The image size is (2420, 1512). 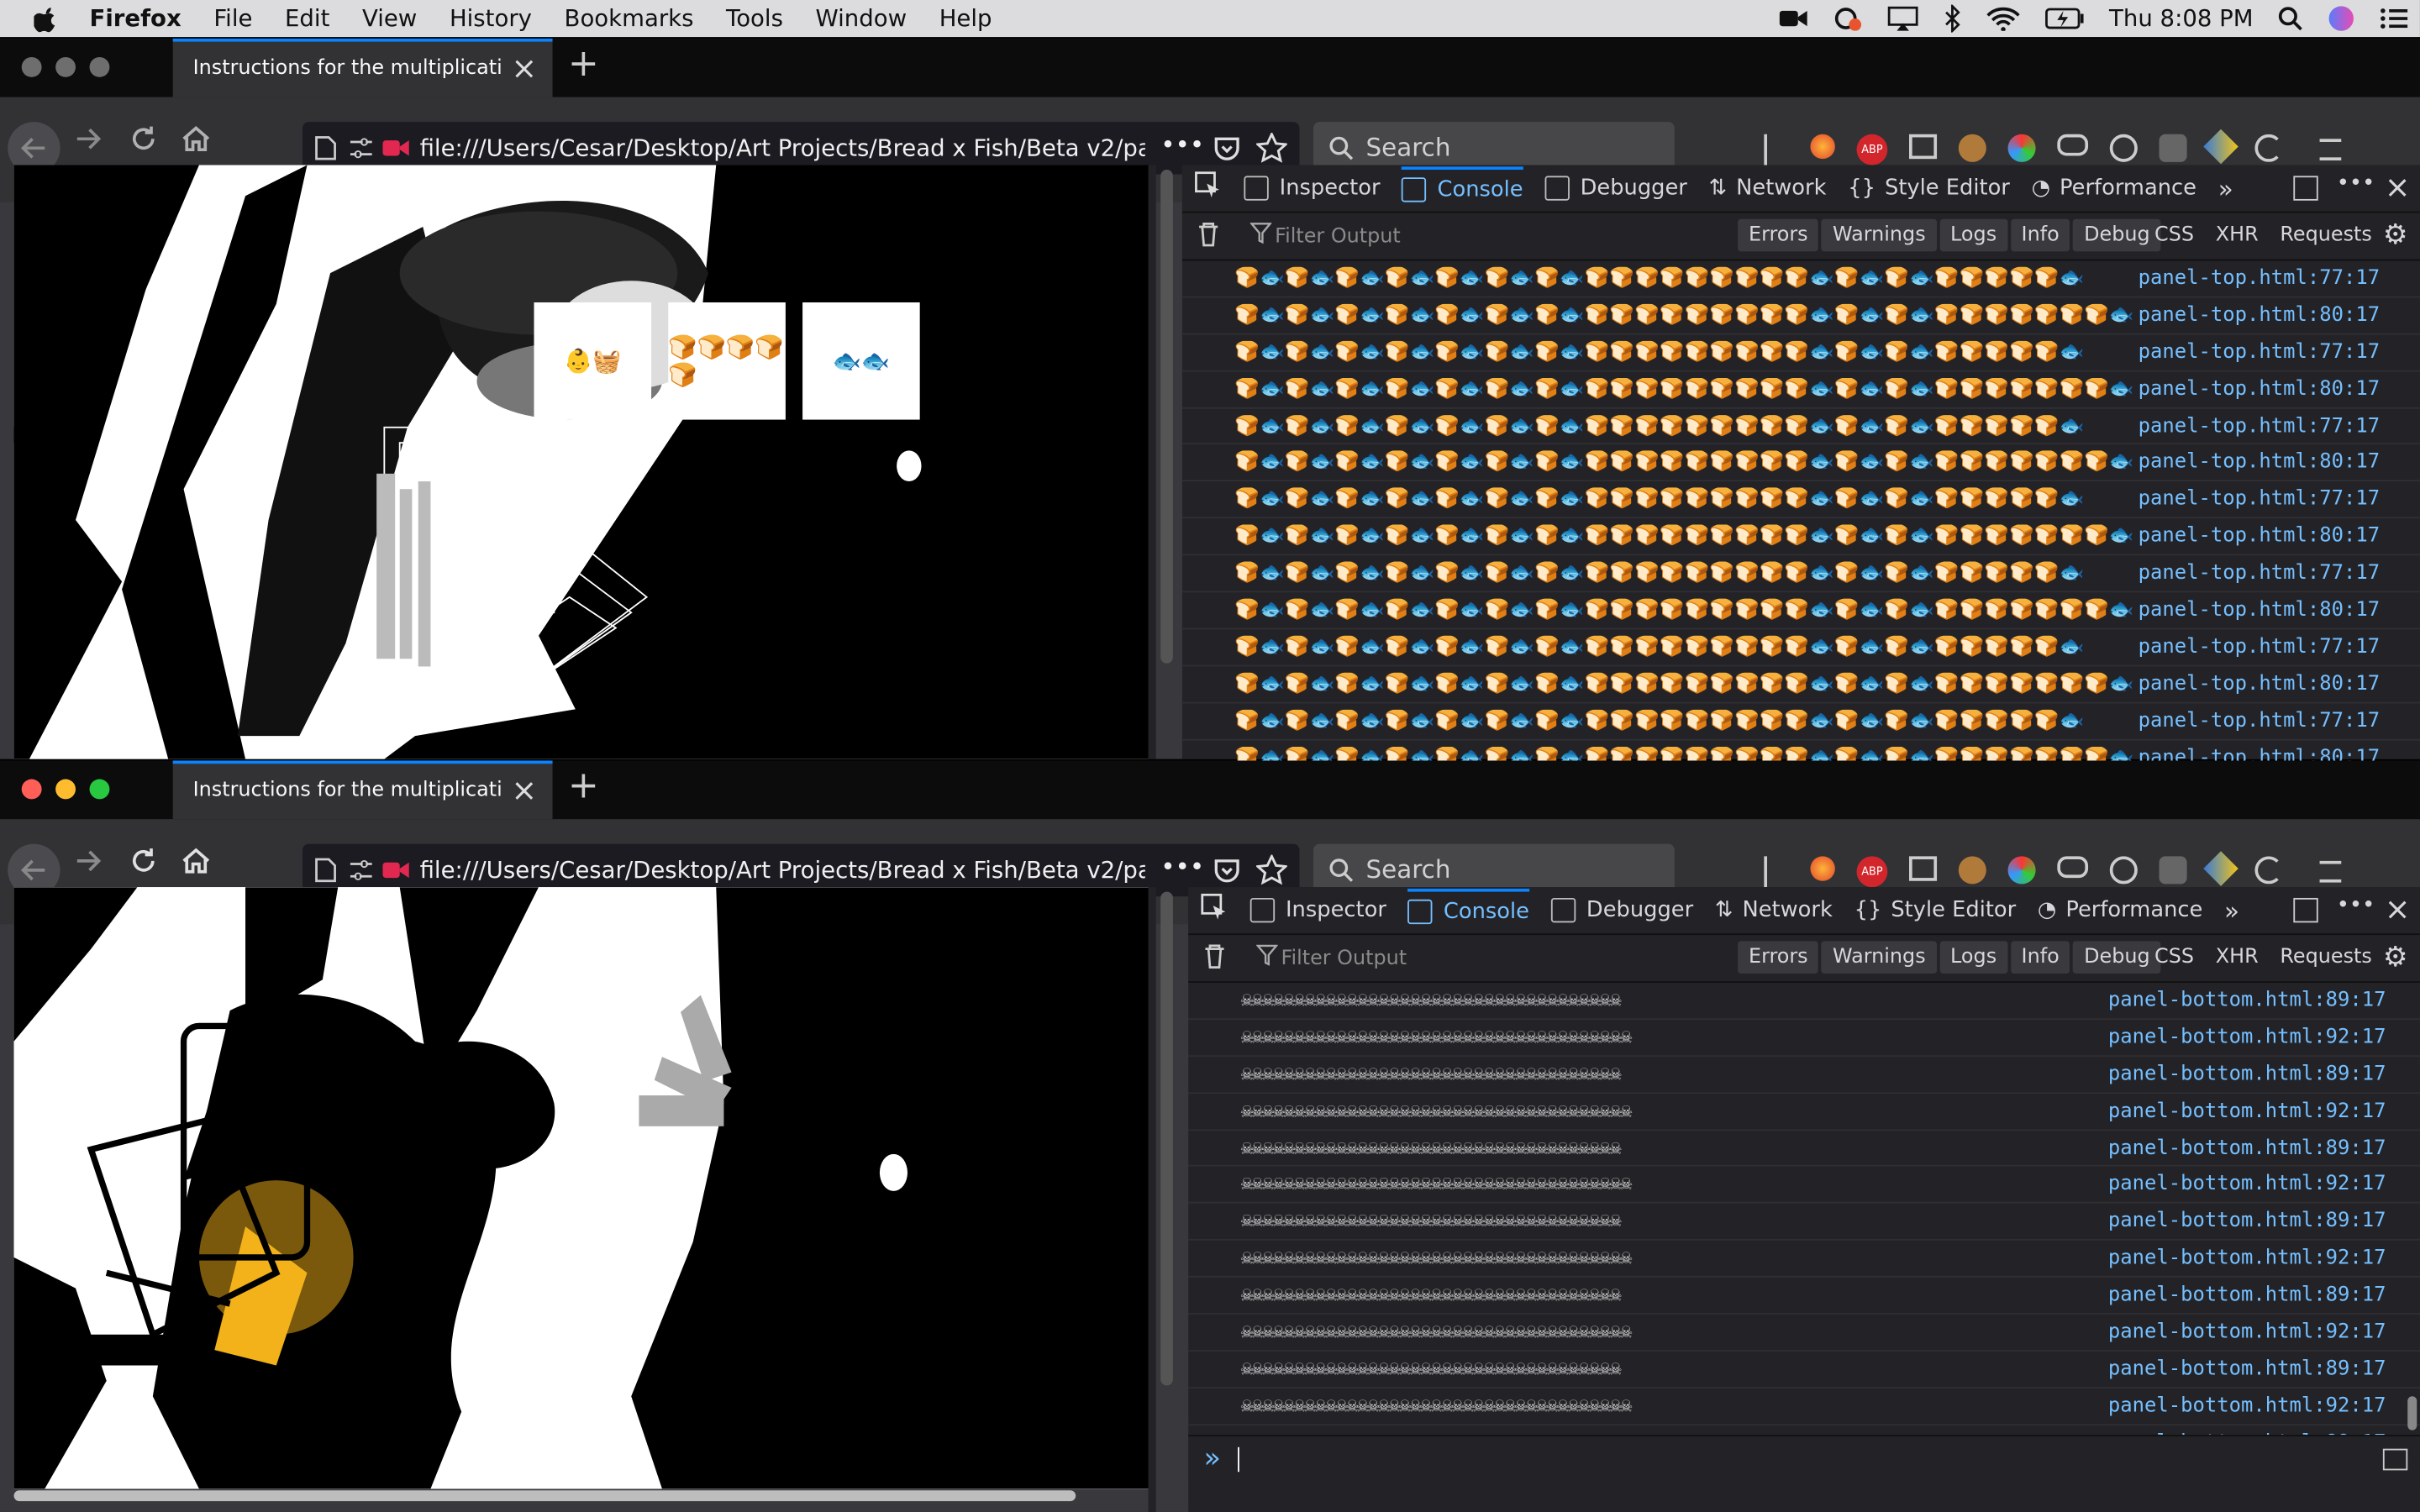 What do you see at coordinates (1847, 18) in the screenshot?
I see `creative-cloud-icon` at bounding box center [1847, 18].